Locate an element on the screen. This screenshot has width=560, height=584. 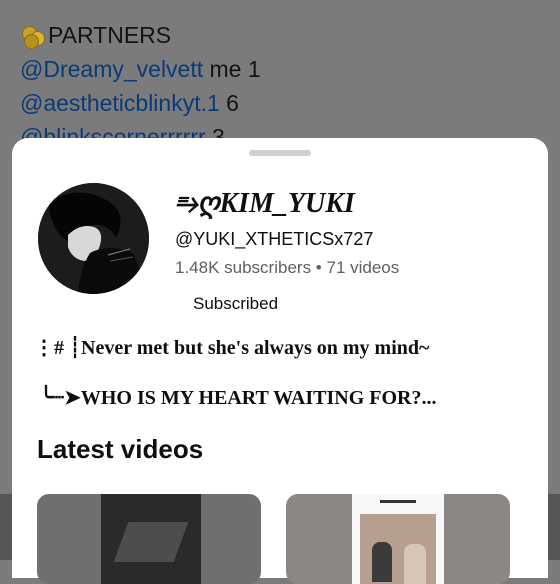
channel-stats: 1.48K subscribers • 71 videos is located at coordinates (287, 268).